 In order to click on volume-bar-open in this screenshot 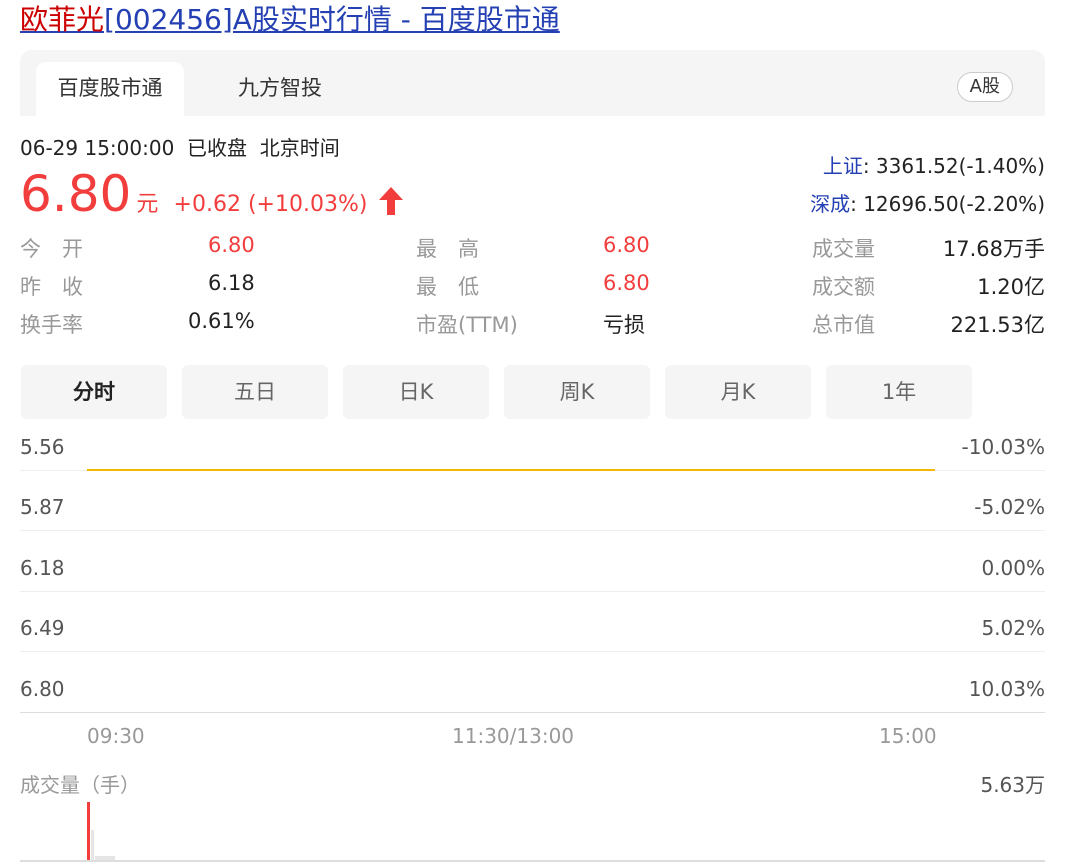, I will do `click(88, 831)`.